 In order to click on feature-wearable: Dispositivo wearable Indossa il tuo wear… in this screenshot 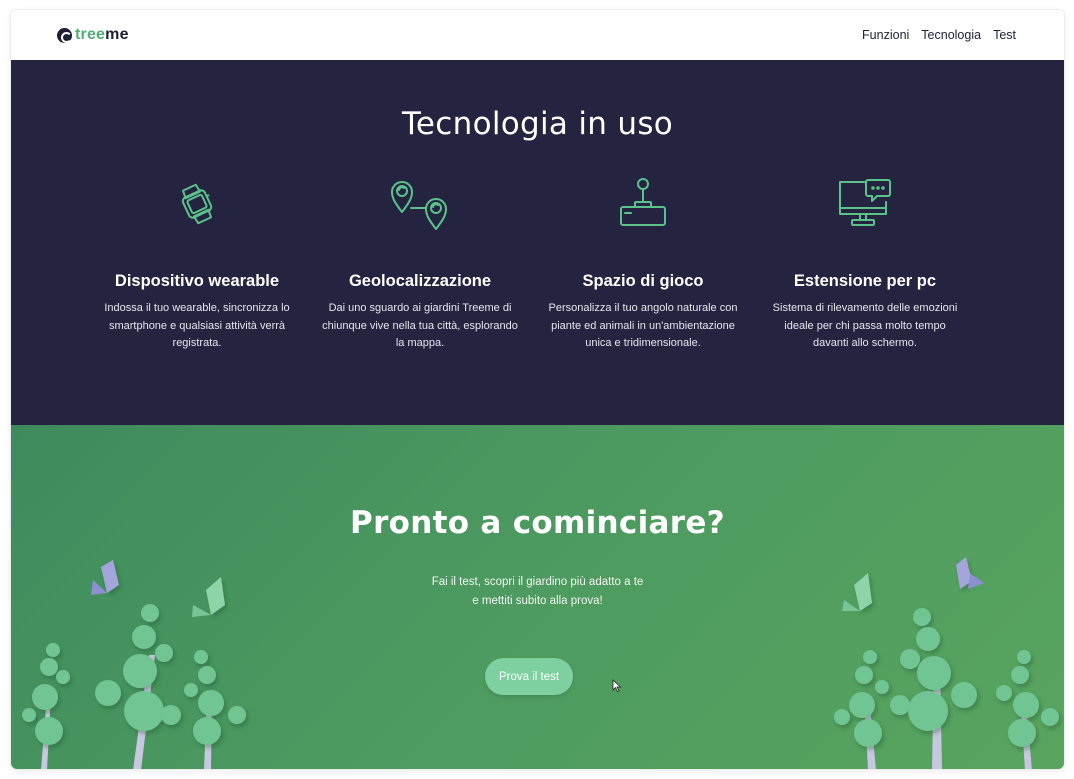, I will do `click(197, 265)`.